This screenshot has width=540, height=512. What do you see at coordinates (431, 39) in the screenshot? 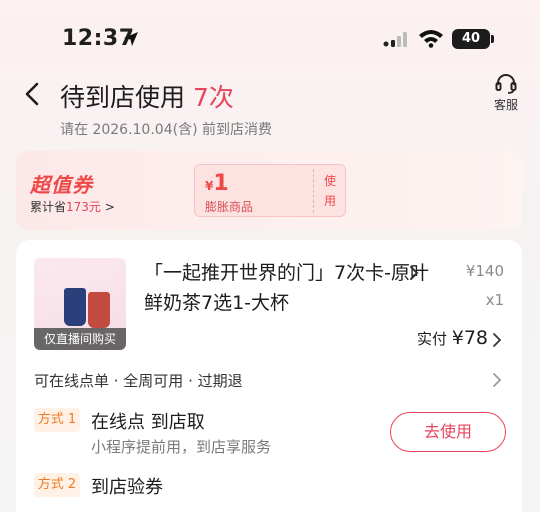
I see `wifi-icon` at bounding box center [431, 39].